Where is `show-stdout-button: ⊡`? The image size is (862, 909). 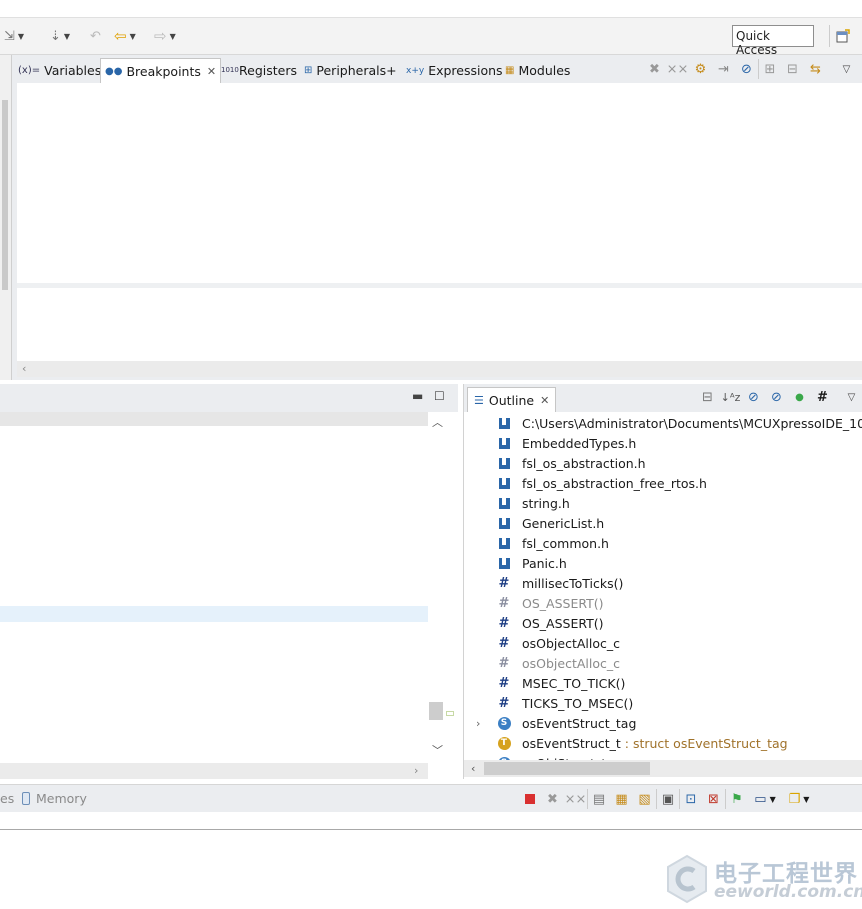 show-stdout-button: ⊡ is located at coordinates (690, 799).